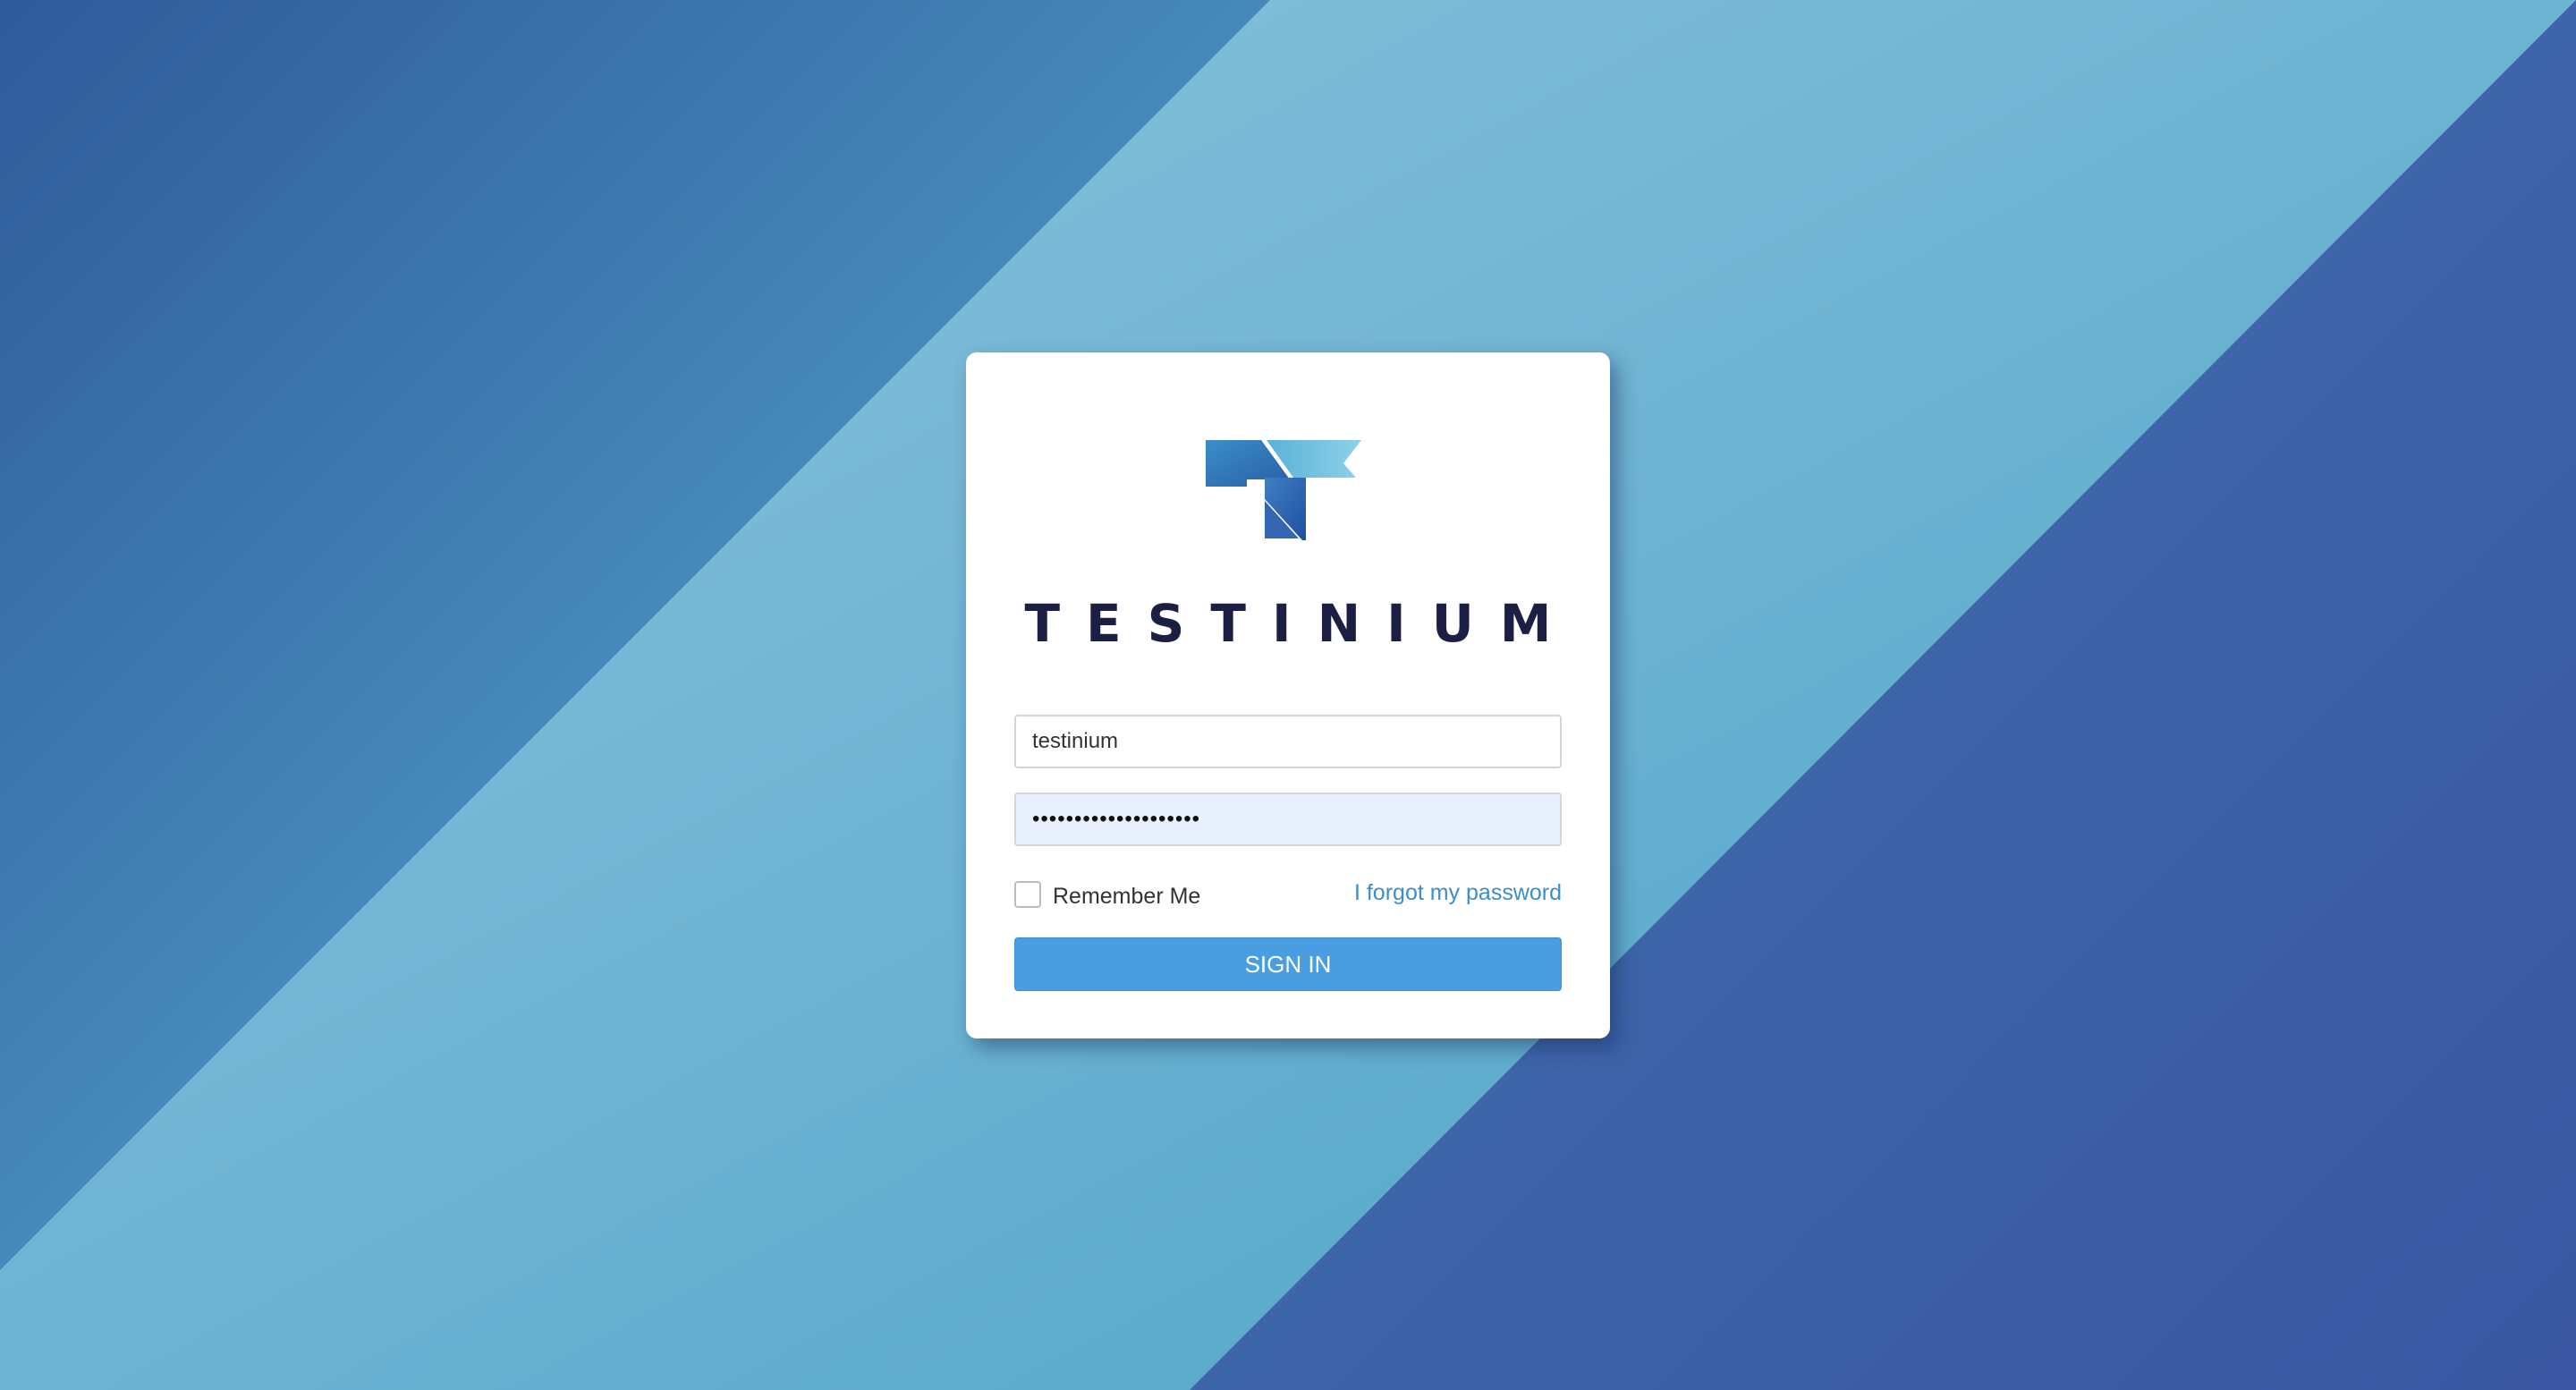  Describe the element at coordinates (1458, 893) in the screenshot. I see `forgot-password-link: I forgot my password` at that location.